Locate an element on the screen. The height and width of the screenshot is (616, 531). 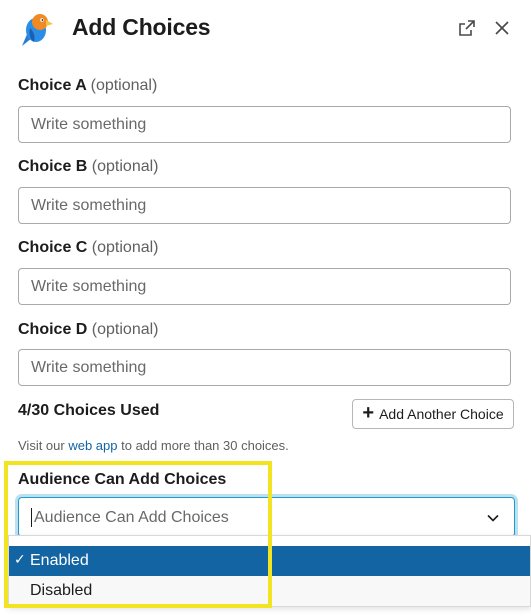
choice-d-label: Choice D (optional) is located at coordinates (88, 330).